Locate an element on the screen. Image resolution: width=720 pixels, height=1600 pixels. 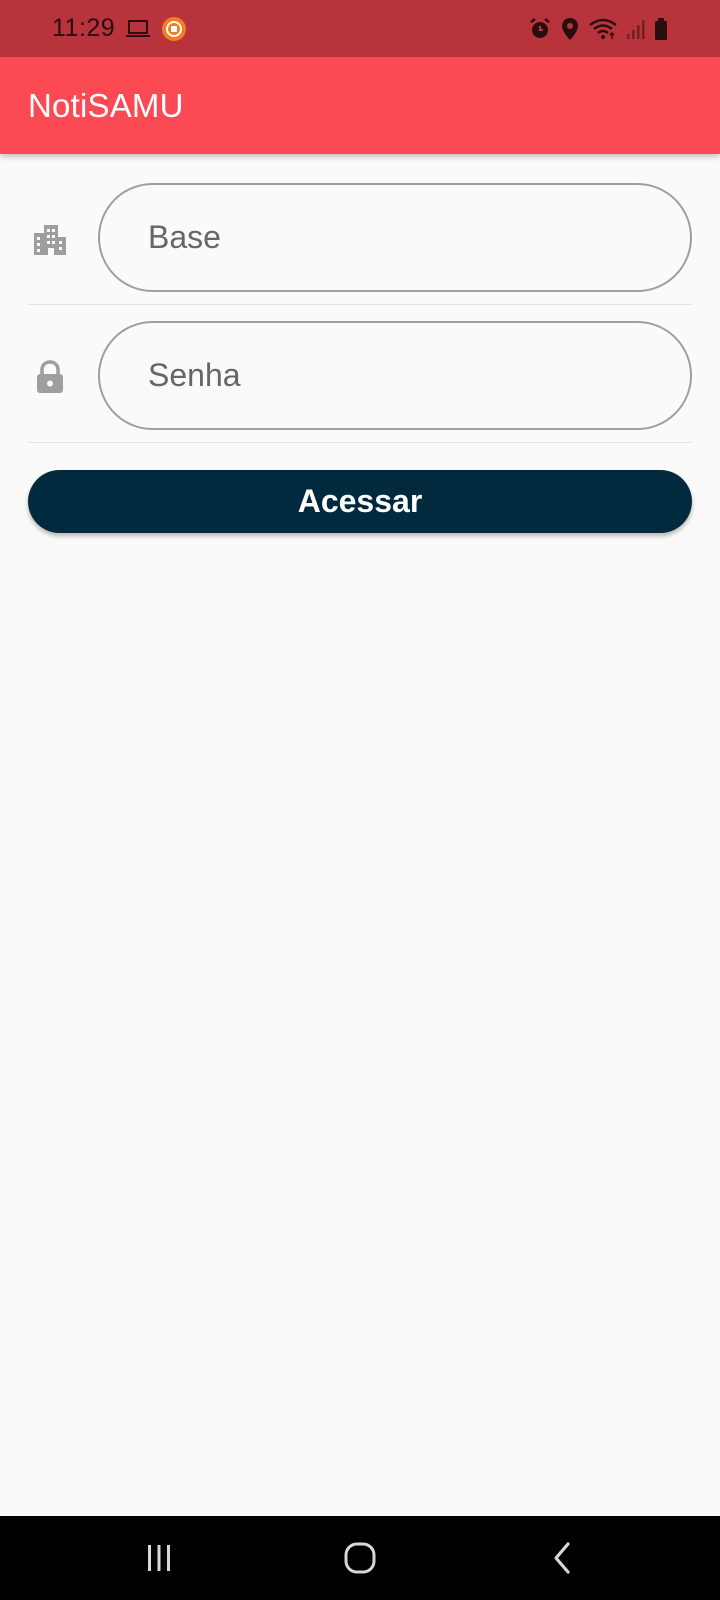
access-button: Acessar is located at coordinates (360, 501).